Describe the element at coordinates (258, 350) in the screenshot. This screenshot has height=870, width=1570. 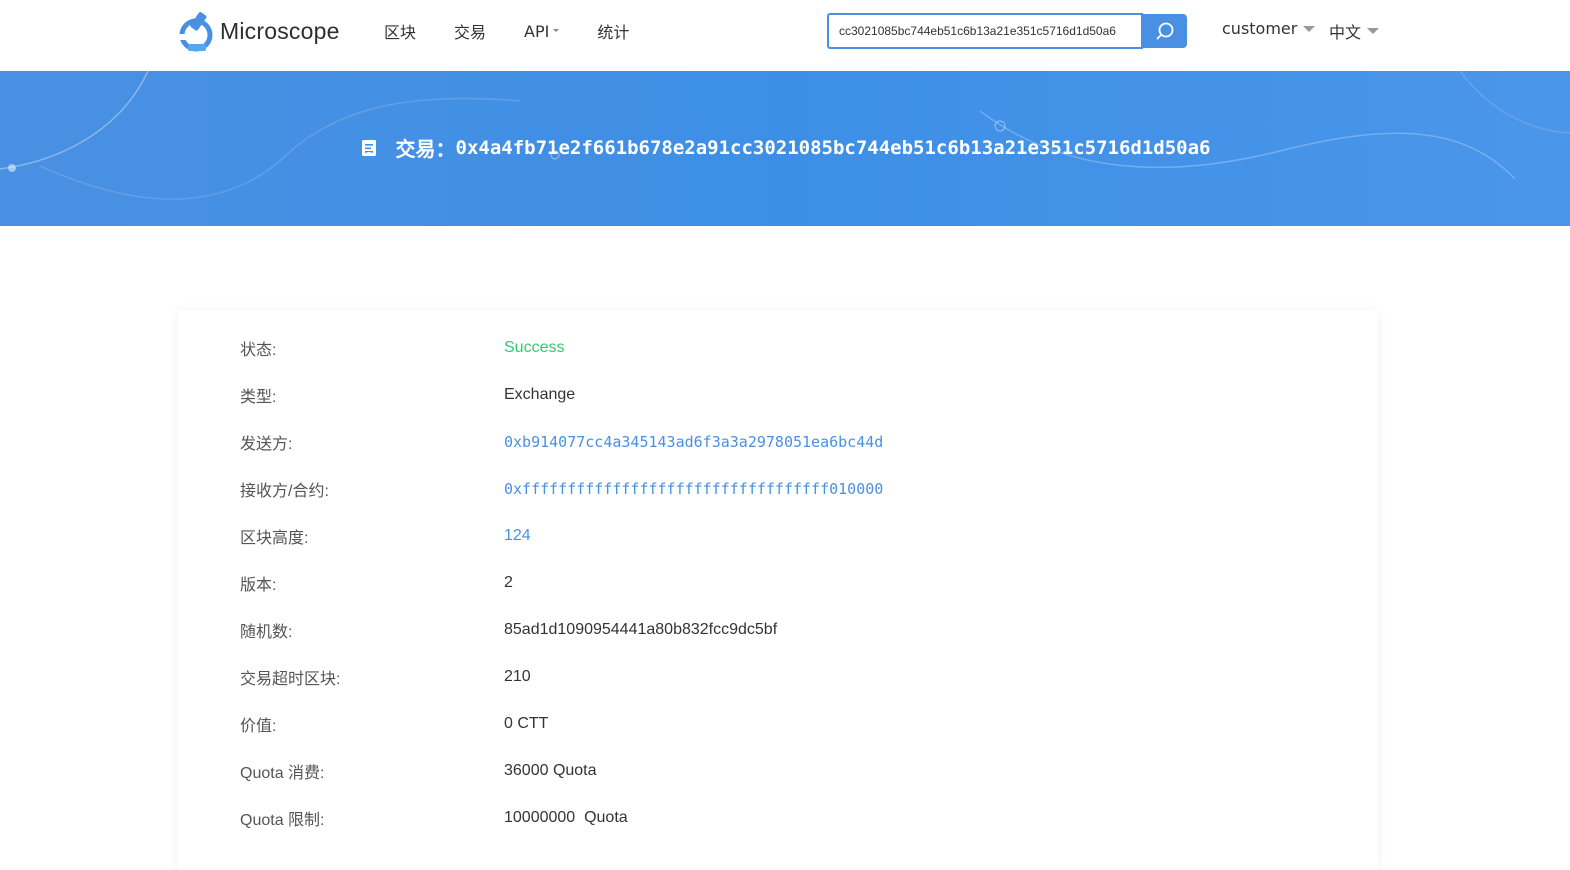
I see `detail-label: 状态:` at that location.